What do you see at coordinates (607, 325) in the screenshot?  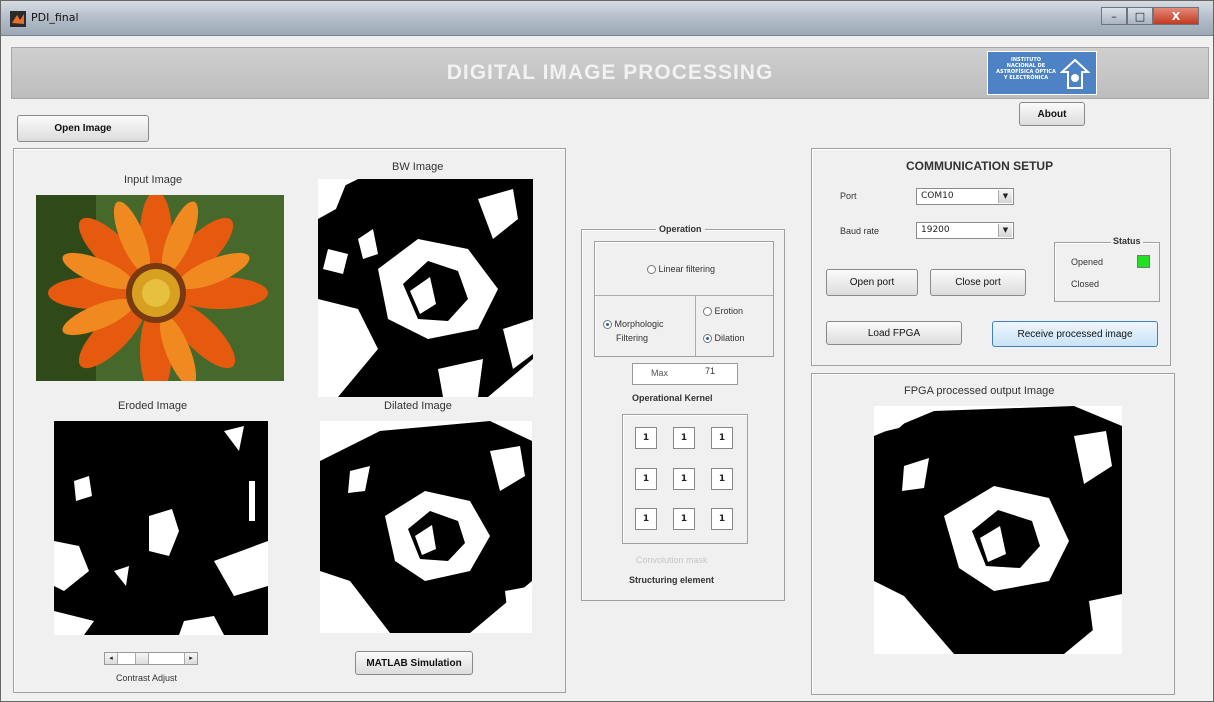 I see `morphologic-filtering-radio` at bounding box center [607, 325].